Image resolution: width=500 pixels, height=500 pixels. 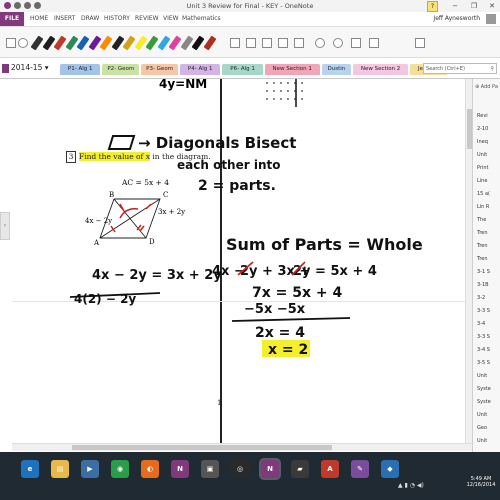 What do you see at coordinates (486, 350) in the screenshot?
I see `page-list-item: 3-4 S` at bounding box center [486, 350].